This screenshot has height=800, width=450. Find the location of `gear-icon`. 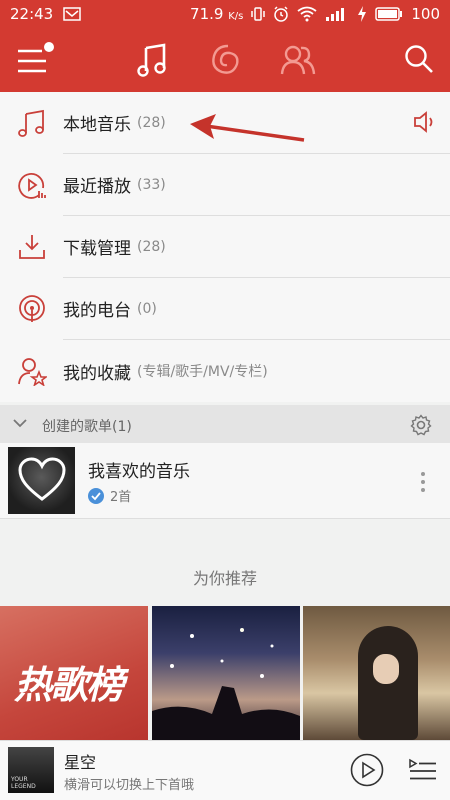

gear-icon is located at coordinates (421, 425).